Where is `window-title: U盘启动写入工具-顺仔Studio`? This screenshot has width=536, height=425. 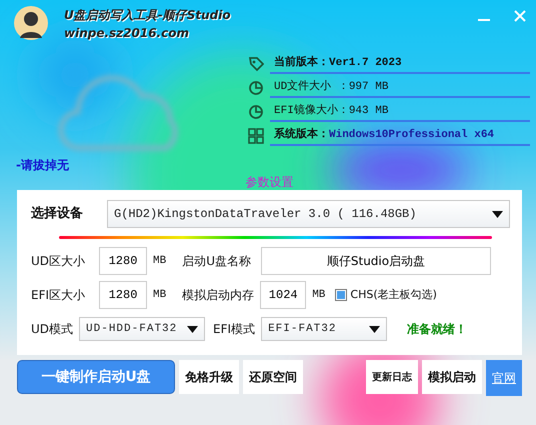
window-title: U盘启动写入工具-顺仔Studio is located at coordinates (147, 15).